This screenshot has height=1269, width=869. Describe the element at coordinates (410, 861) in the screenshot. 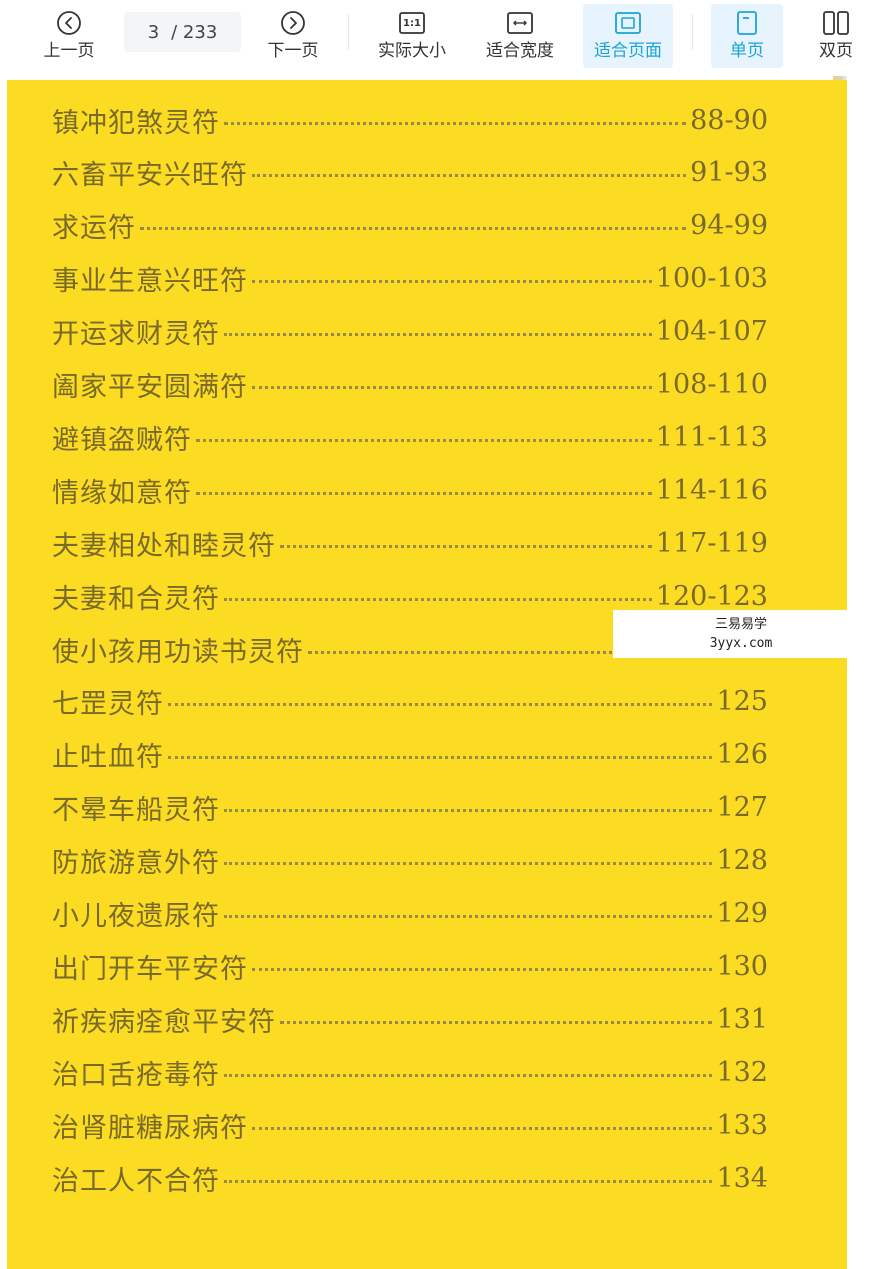

I see `toc-entry: 防旅游意外符 128` at that location.